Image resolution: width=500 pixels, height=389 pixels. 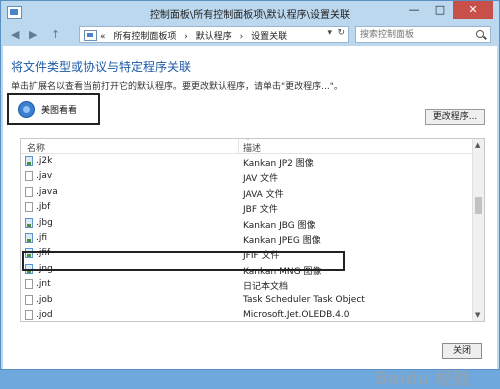 What do you see at coordinates (26, 109) in the screenshot?
I see `meitu-kankan-icon` at bounding box center [26, 109].